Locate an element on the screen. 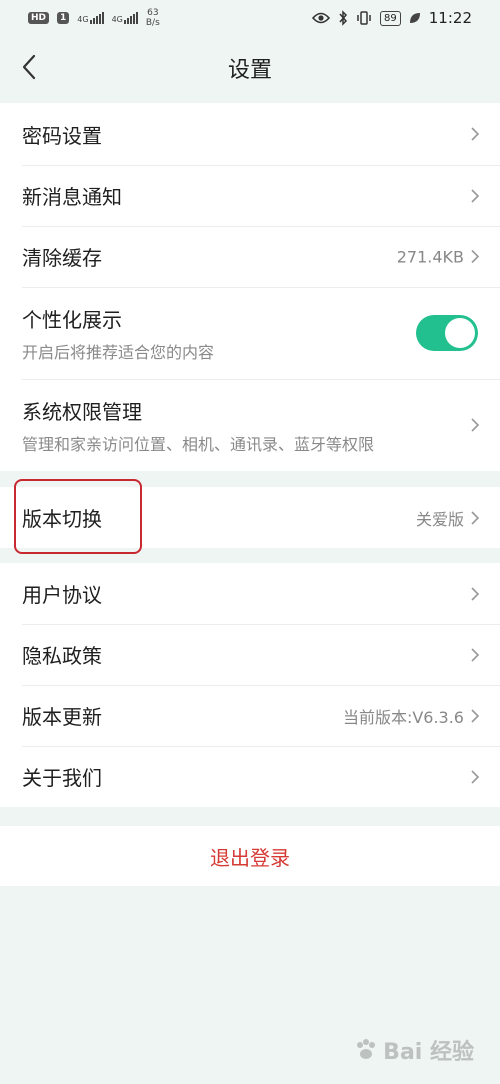 This screenshot has width=500, height=1084. row-label: 新消息通知 is located at coordinates (72, 197).